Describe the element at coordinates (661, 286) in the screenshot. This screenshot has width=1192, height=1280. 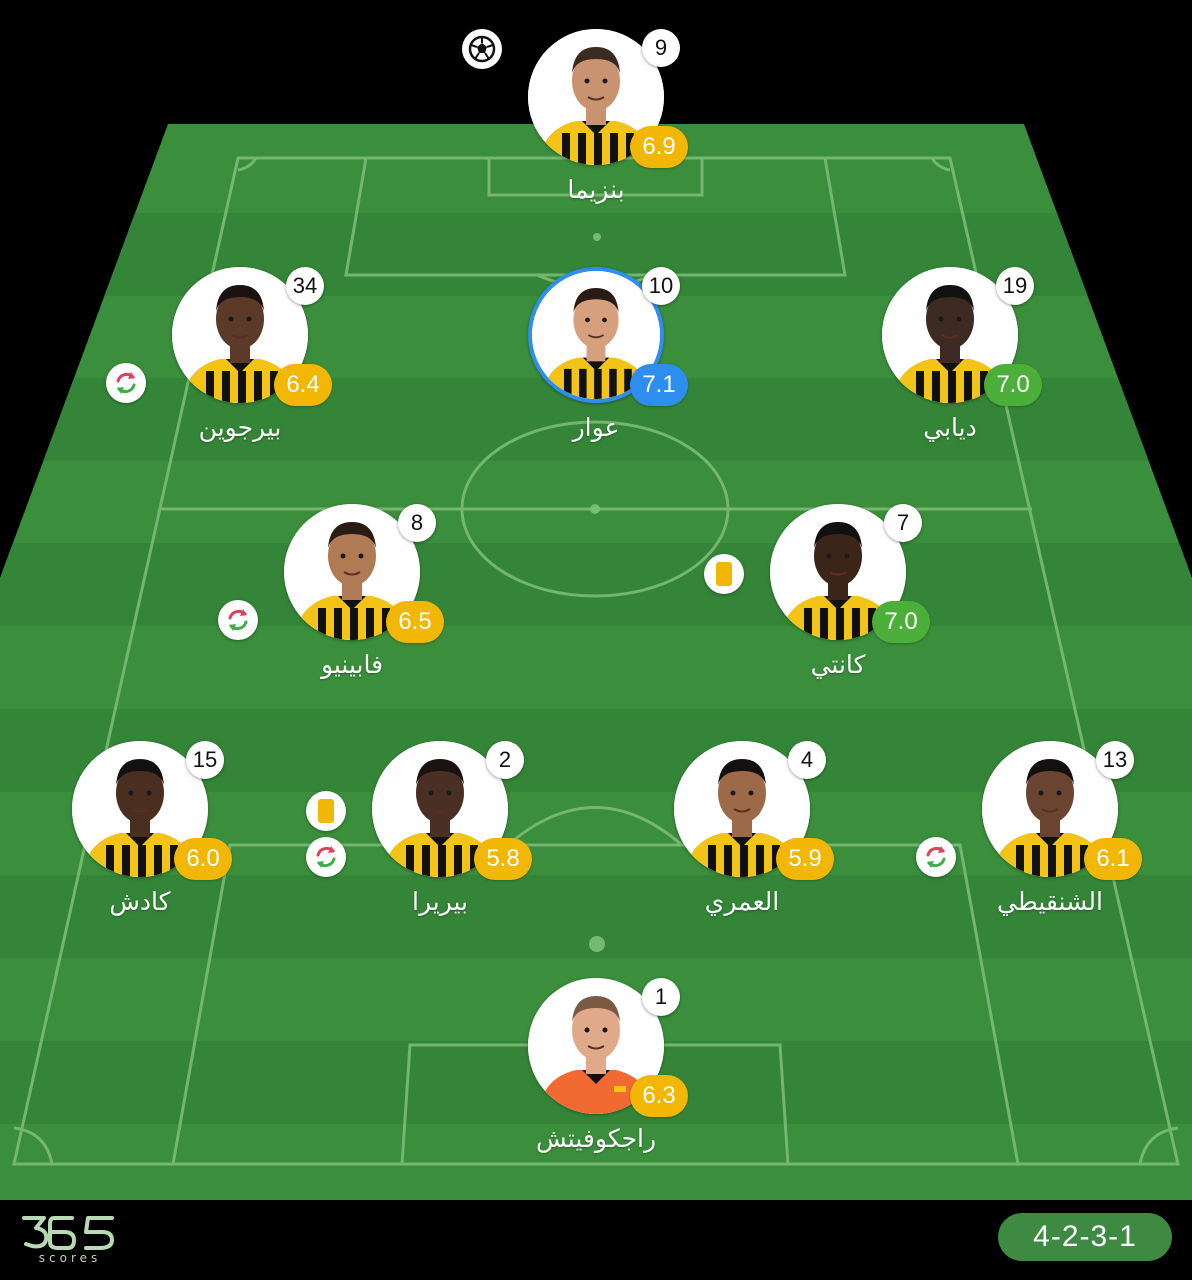
I see `shirt-number-badge: 10` at that location.